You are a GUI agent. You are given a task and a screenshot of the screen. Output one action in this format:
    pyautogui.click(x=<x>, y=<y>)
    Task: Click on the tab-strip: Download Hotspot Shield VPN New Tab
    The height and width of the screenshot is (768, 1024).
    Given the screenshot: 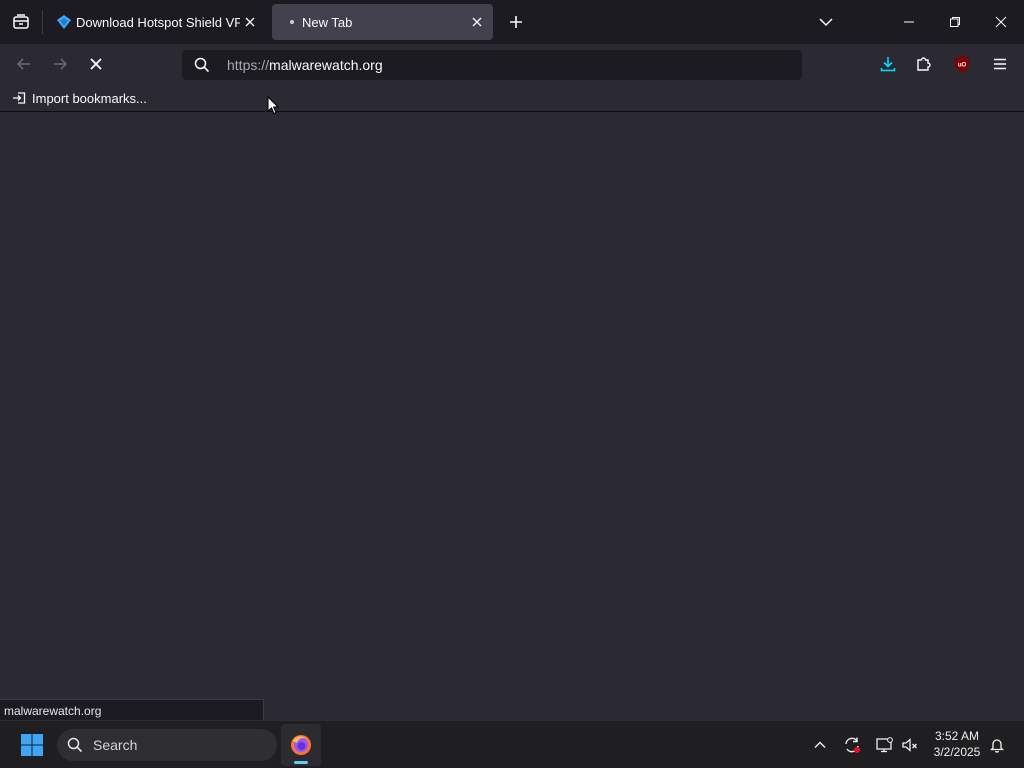 What is the action you would take?
    pyautogui.click(x=512, y=22)
    